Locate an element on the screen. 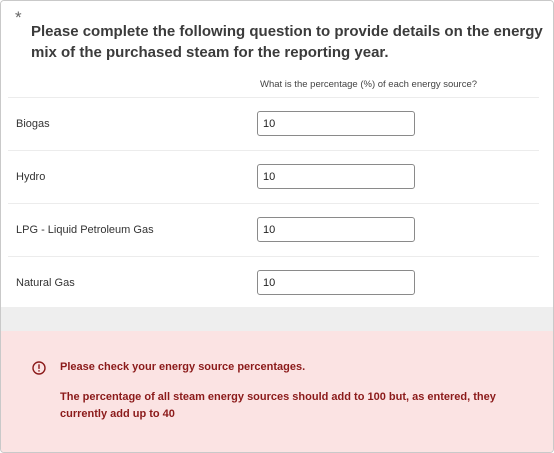 Image resolution: width=554 pixels, height=453 pixels. row-label-biogas: Biogas is located at coordinates (33, 124).